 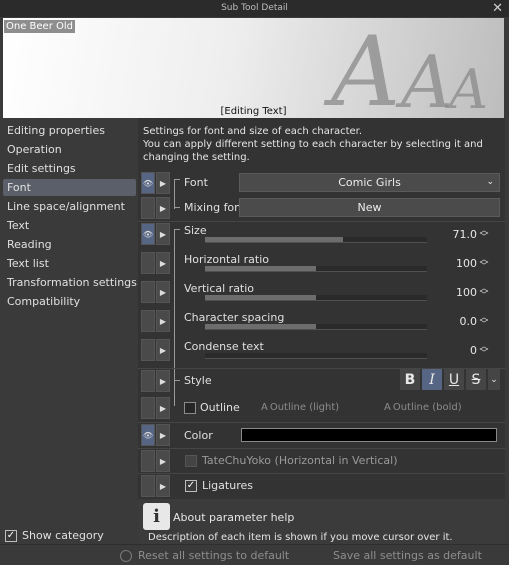 I want to click on show-category-toggle: ✓ Show category, so click(x=54, y=535).